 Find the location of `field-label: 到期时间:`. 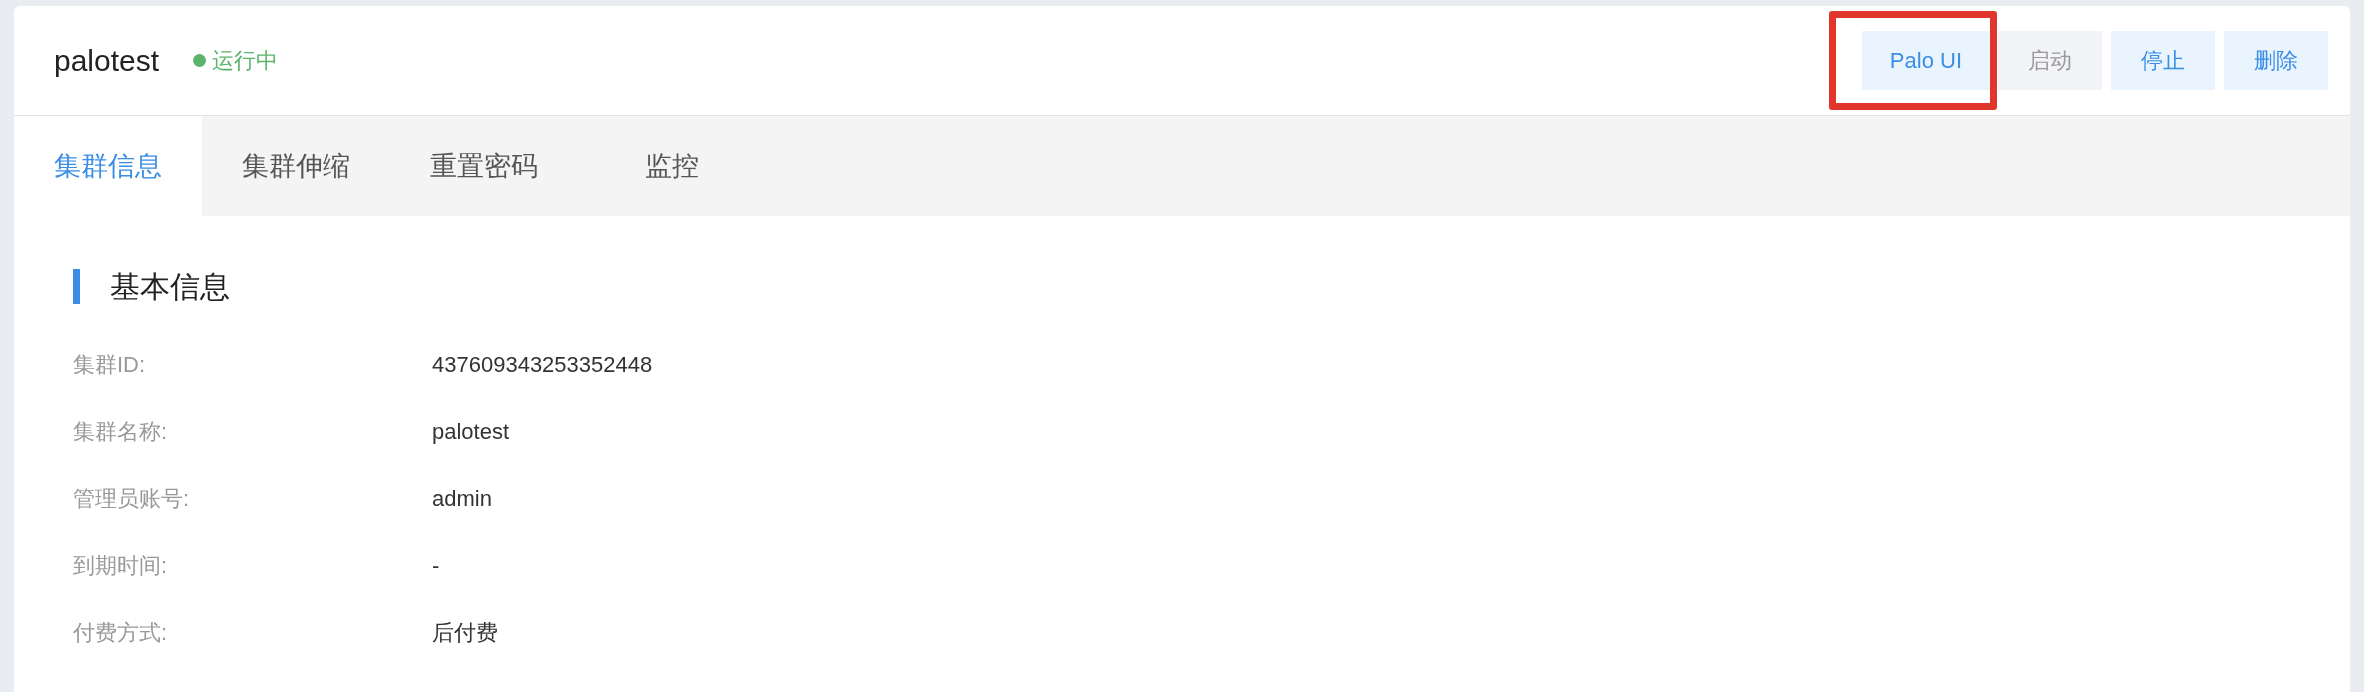

field-label: 到期时间: is located at coordinates (121, 566).